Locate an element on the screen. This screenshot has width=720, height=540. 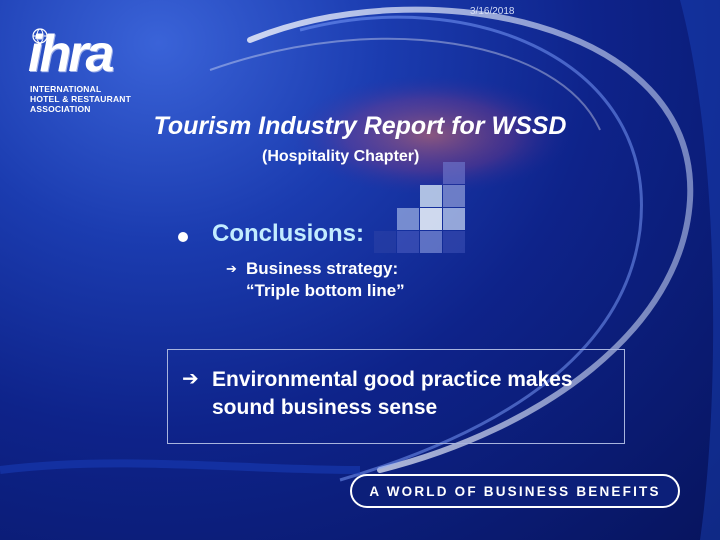
slide-title: Tourism Industry Report for WSSD is located at coordinates (360, 126).